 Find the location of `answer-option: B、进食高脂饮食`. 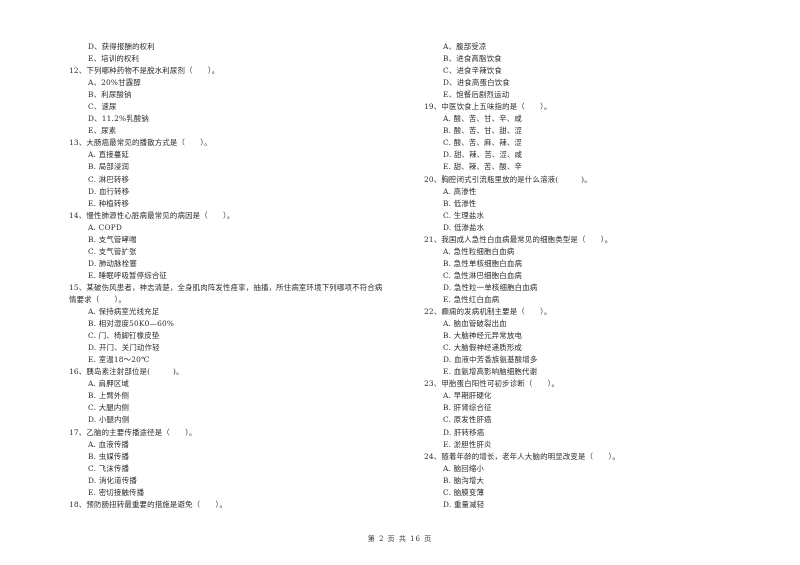

answer-option: B、进食高脂饮食 is located at coordinates (472, 59).